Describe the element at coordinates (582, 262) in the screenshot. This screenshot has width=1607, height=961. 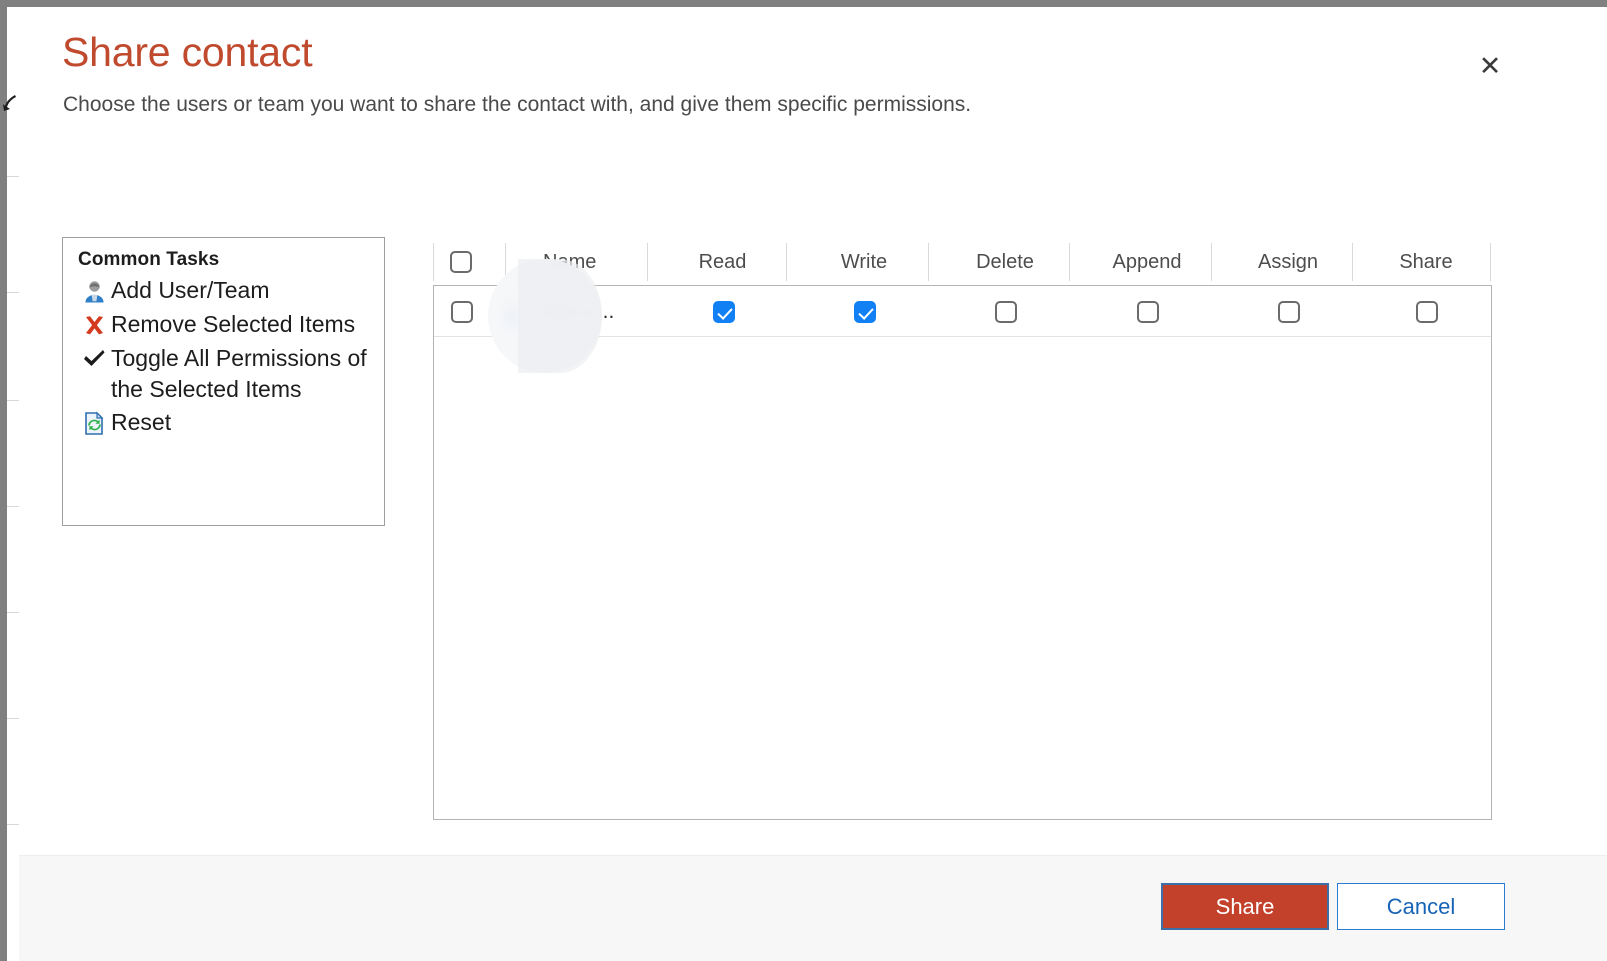
I see `column-header-name: Name` at that location.